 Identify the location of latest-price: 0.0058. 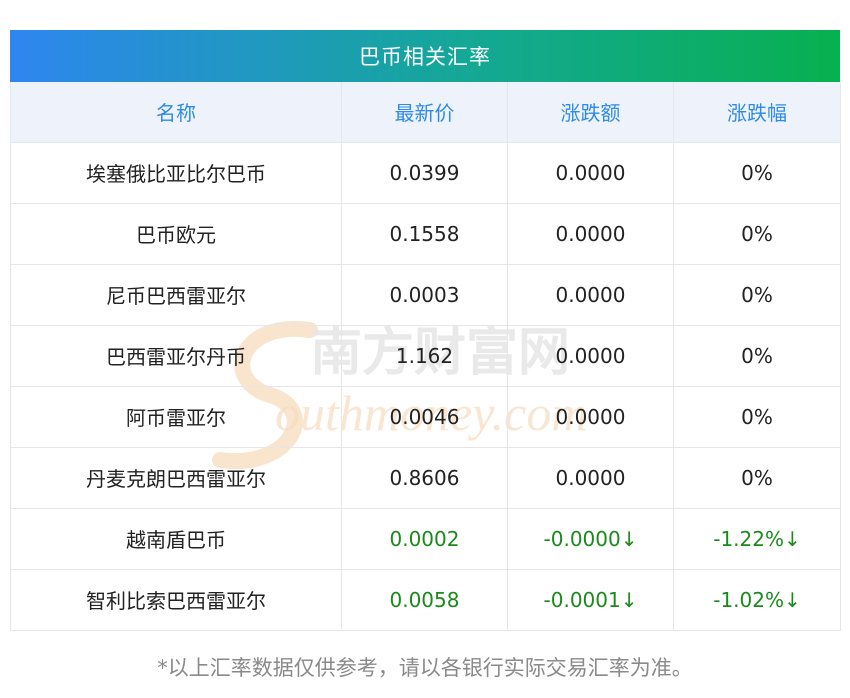
(424, 599).